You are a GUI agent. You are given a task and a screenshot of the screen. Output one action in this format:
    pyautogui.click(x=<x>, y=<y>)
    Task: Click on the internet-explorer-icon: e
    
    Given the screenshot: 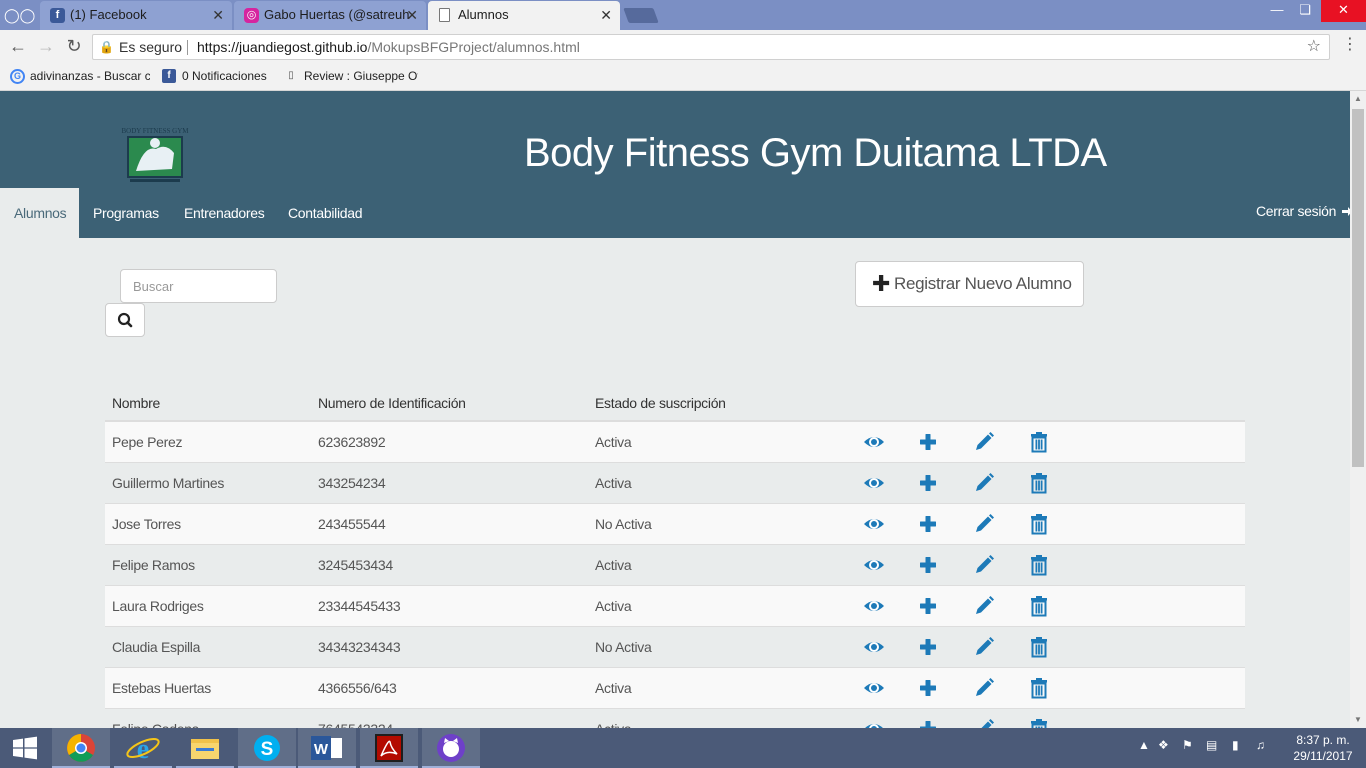 What is the action you would take?
    pyautogui.click(x=143, y=749)
    